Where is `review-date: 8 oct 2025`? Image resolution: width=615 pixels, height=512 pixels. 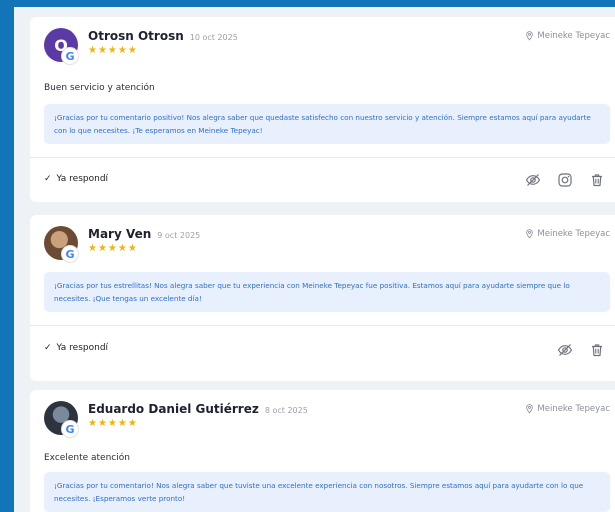 review-date: 8 oct 2025 is located at coordinates (286, 410).